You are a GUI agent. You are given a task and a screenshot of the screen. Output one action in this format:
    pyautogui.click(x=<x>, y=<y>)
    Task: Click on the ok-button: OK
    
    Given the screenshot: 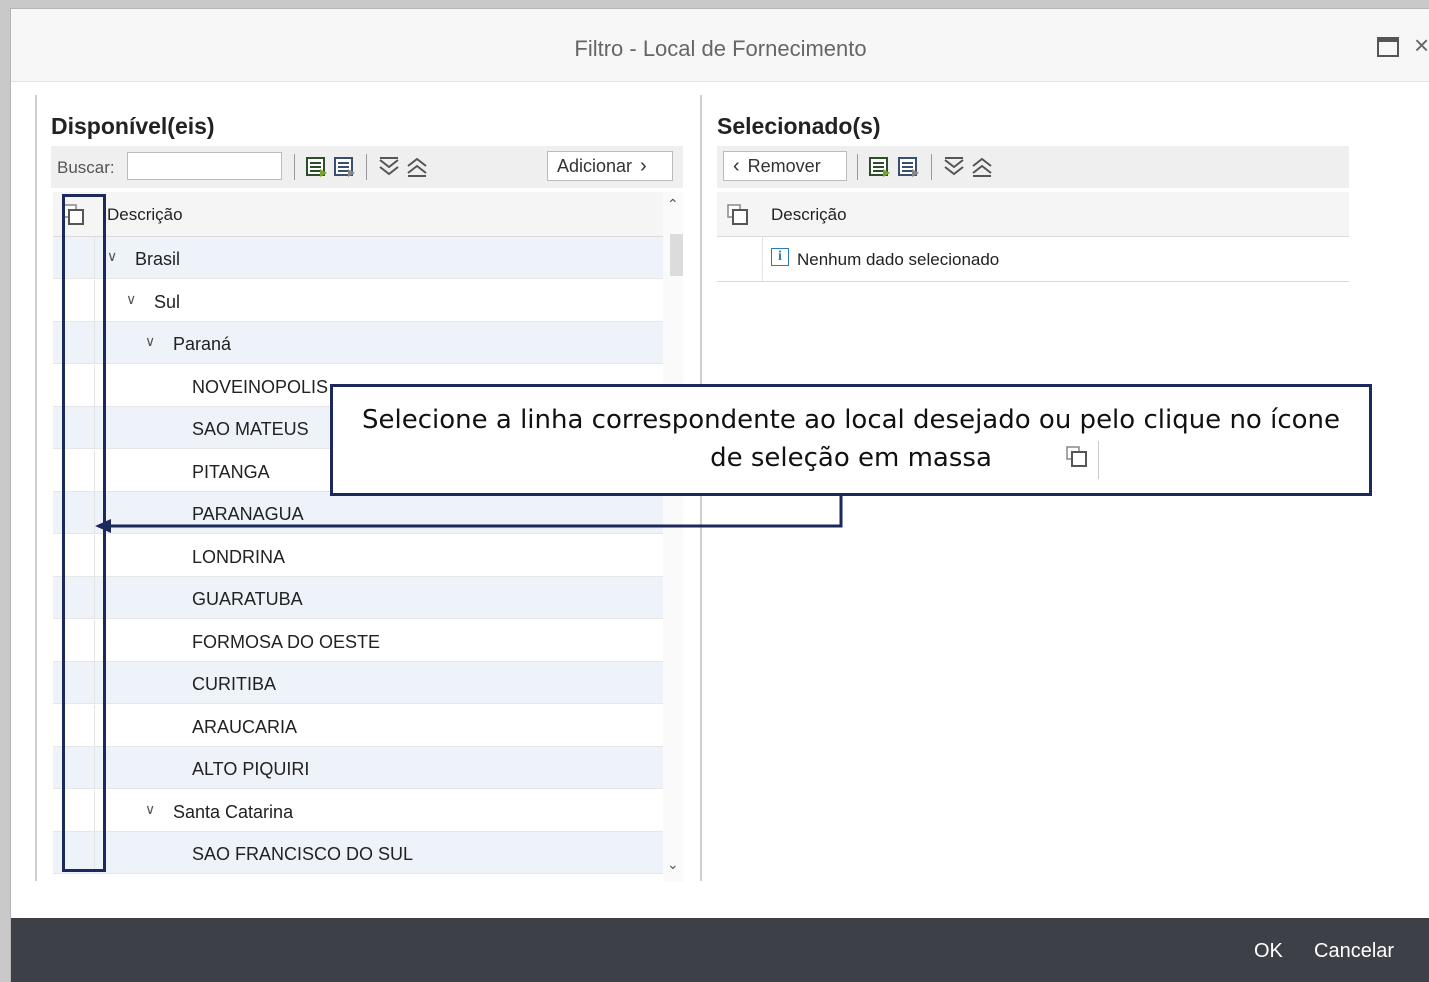 What is the action you would take?
    pyautogui.click(x=1268, y=951)
    